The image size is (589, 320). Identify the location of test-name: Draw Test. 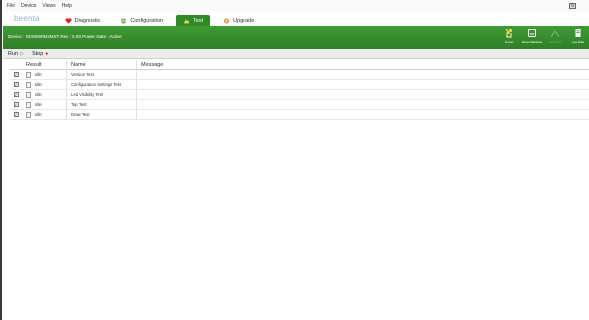
(80, 114).